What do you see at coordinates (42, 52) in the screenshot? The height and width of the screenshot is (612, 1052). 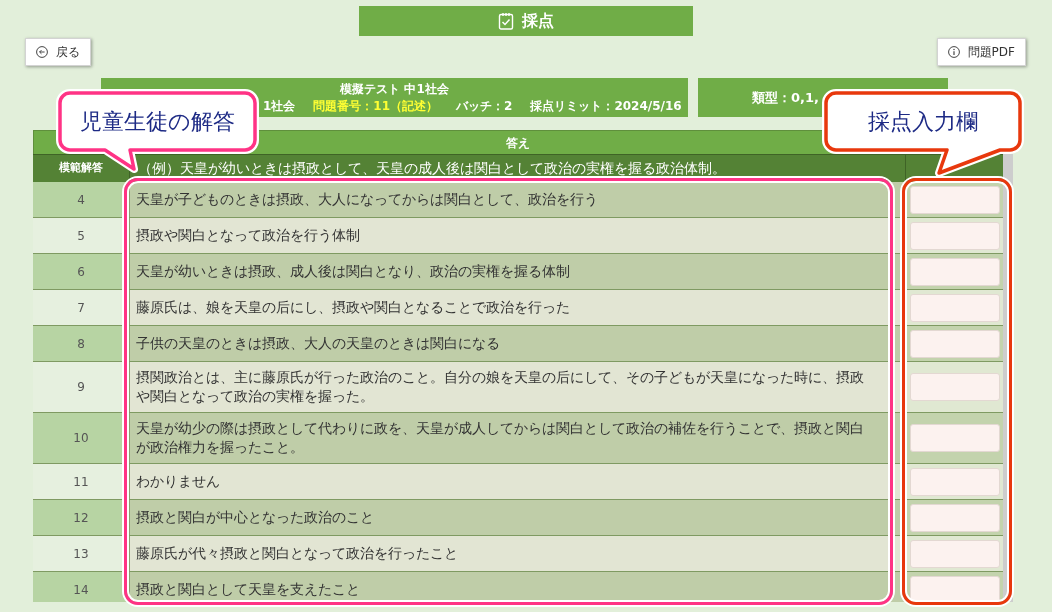 I see `back-arrow-icon` at bounding box center [42, 52].